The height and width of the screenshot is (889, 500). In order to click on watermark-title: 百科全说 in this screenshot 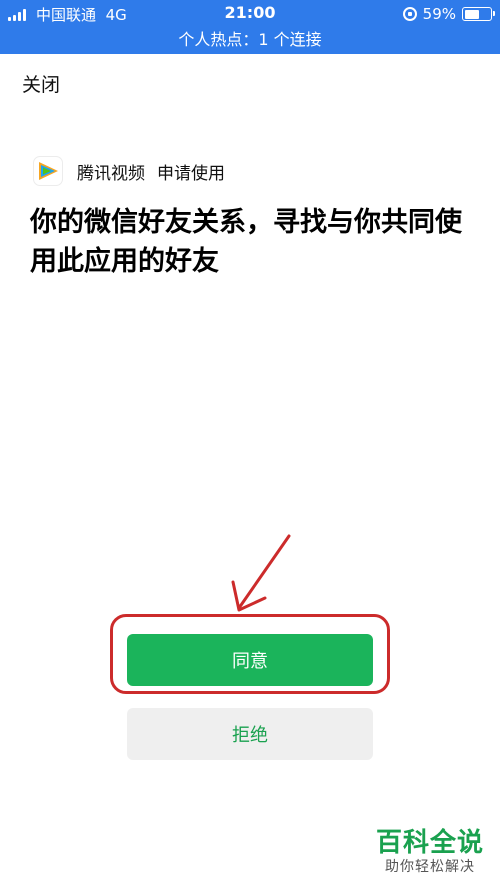, I will do `click(429, 843)`.